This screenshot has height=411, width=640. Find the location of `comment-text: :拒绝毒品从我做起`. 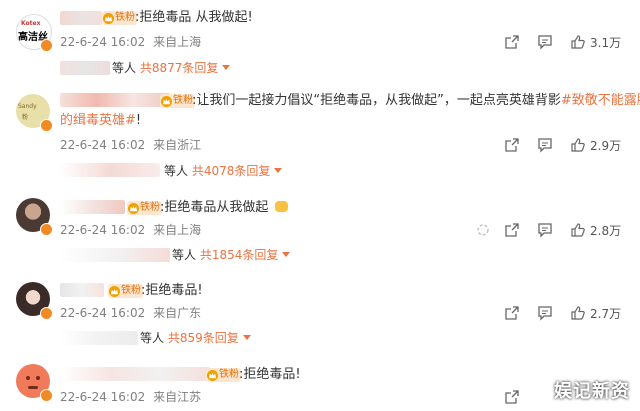

comment-text: :拒绝毒品从我做起 is located at coordinates (224, 208).